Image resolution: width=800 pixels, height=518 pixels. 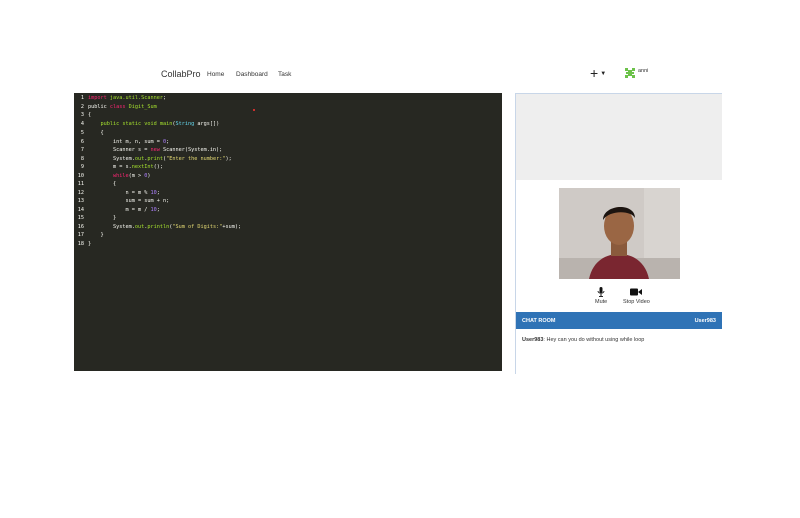 I want to click on webcam-image, so click(x=619, y=233).